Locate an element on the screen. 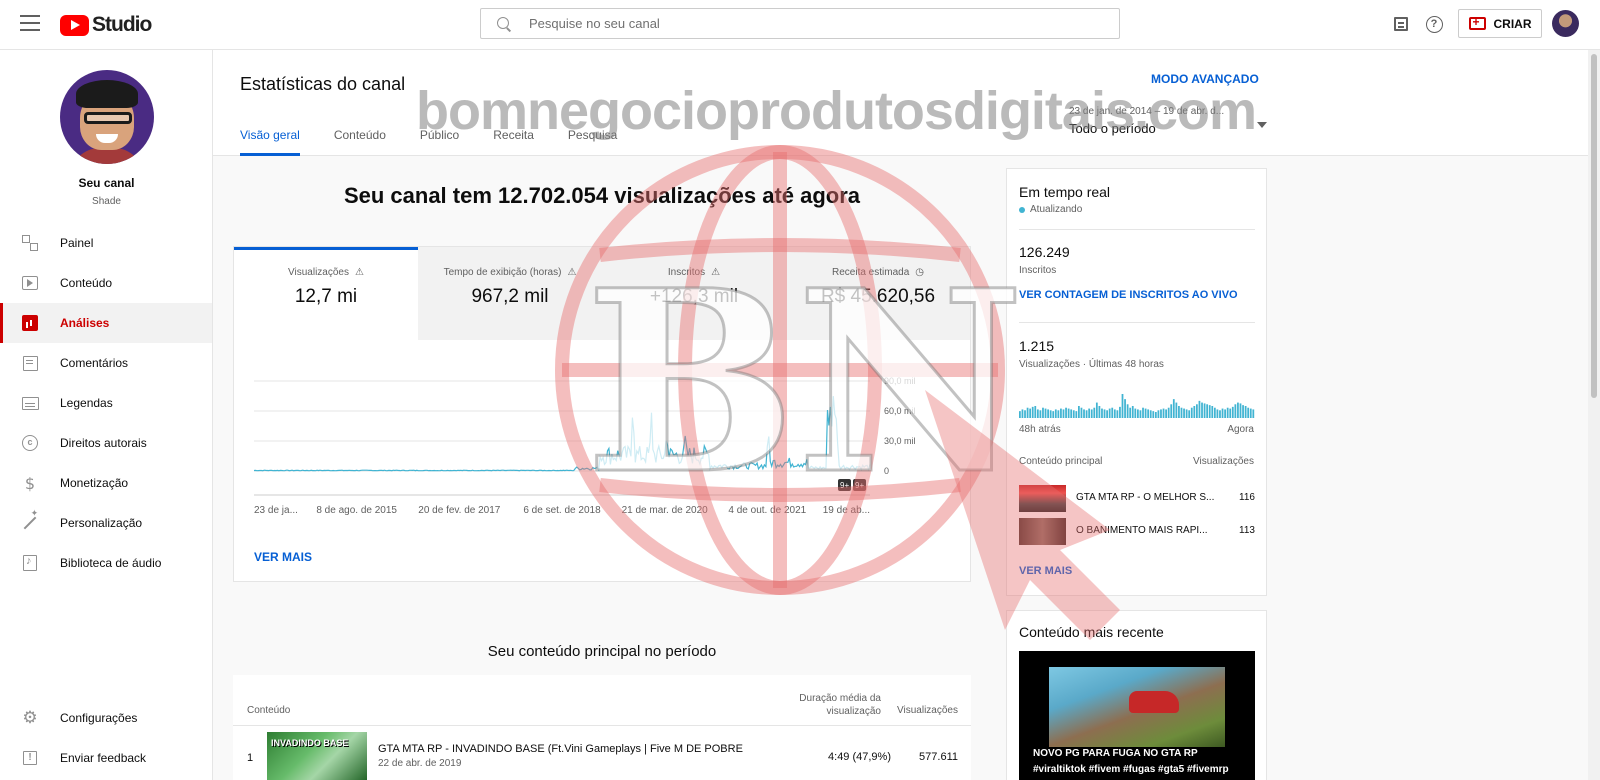 Image resolution: width=1600 pixels, height=780 pixels. list-item: O BANIMENTO MAIS RÁPI... 113 is located at coordinates (1137, 532).